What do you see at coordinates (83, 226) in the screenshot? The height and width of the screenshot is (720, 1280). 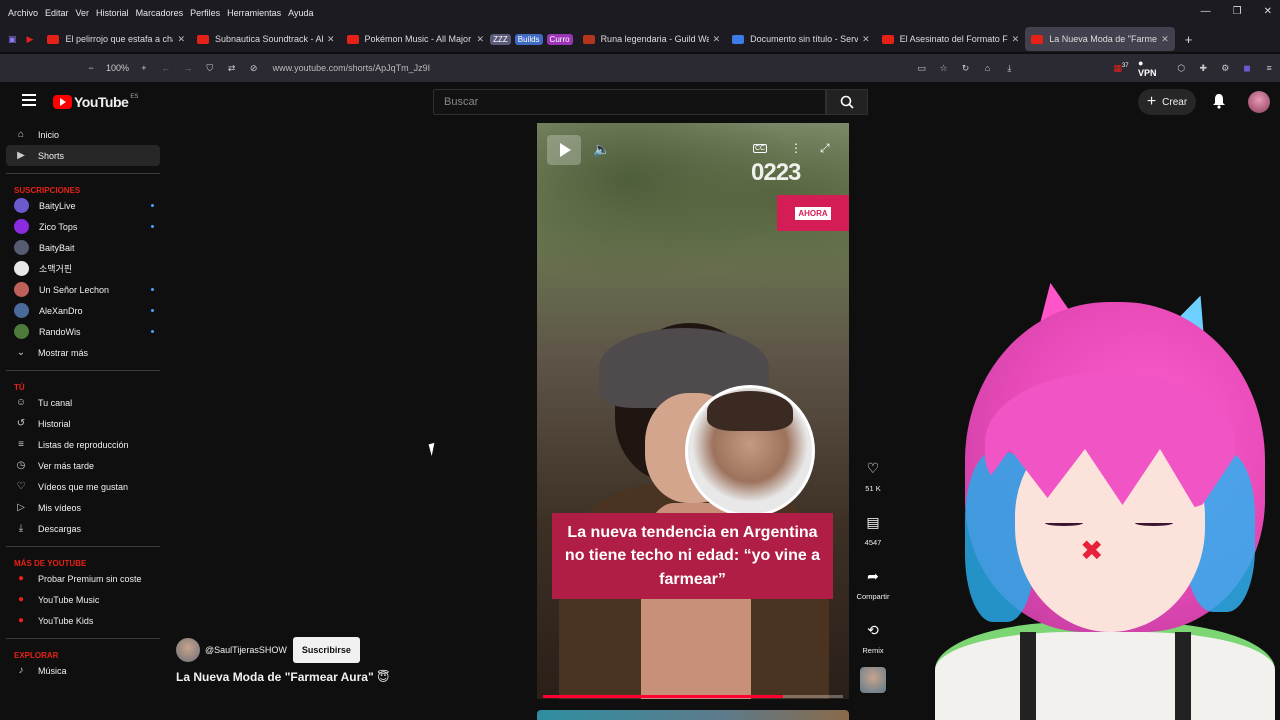 I see `sidebar-item-subscription: Zico Tops` at bounding box center [83, 226].